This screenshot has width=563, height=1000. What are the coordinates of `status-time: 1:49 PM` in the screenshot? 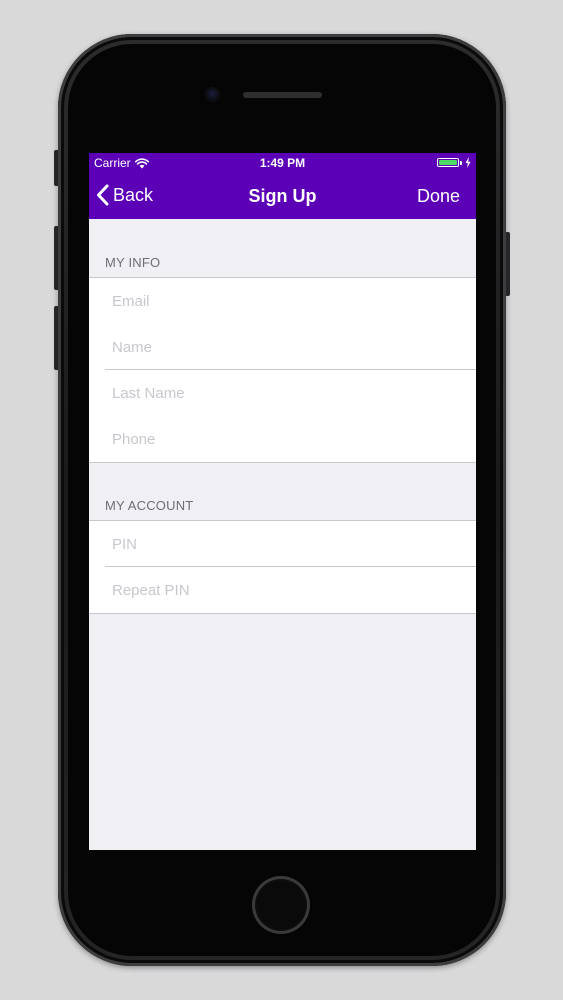 It's located at (282, 163).